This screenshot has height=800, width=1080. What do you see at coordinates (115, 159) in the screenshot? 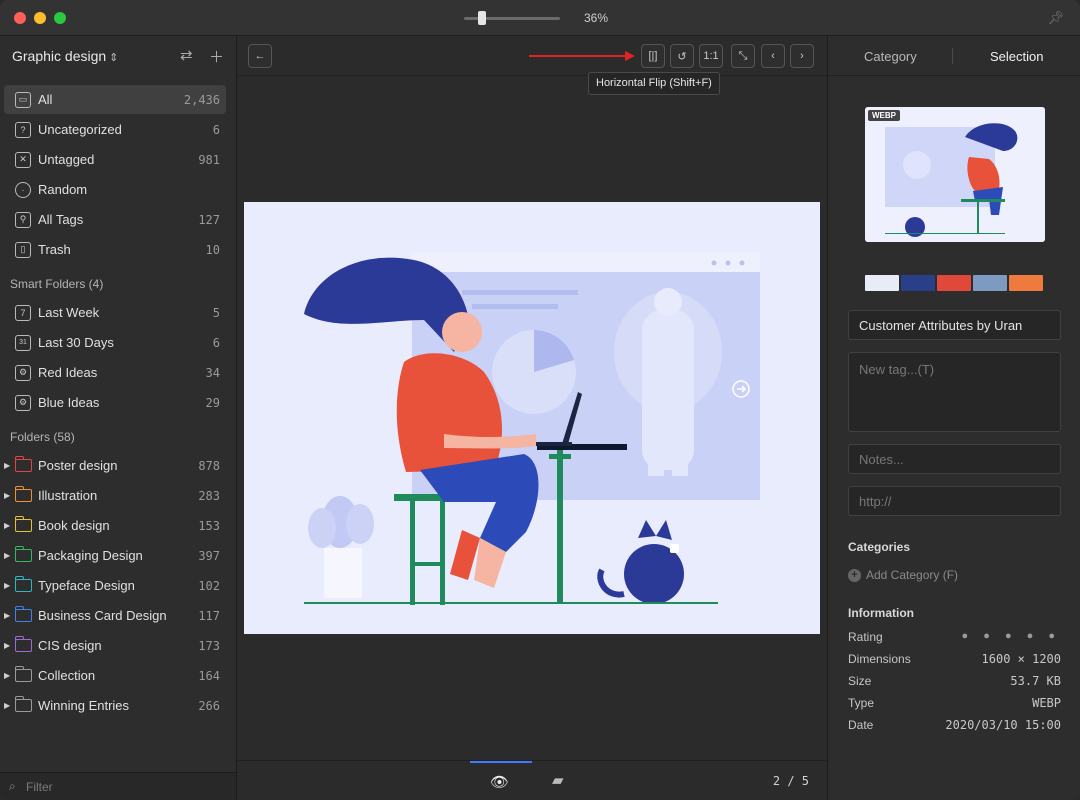
I see `sidebar-item-untagged: ✕ Untagged 981` at bounding box center [115, 159].